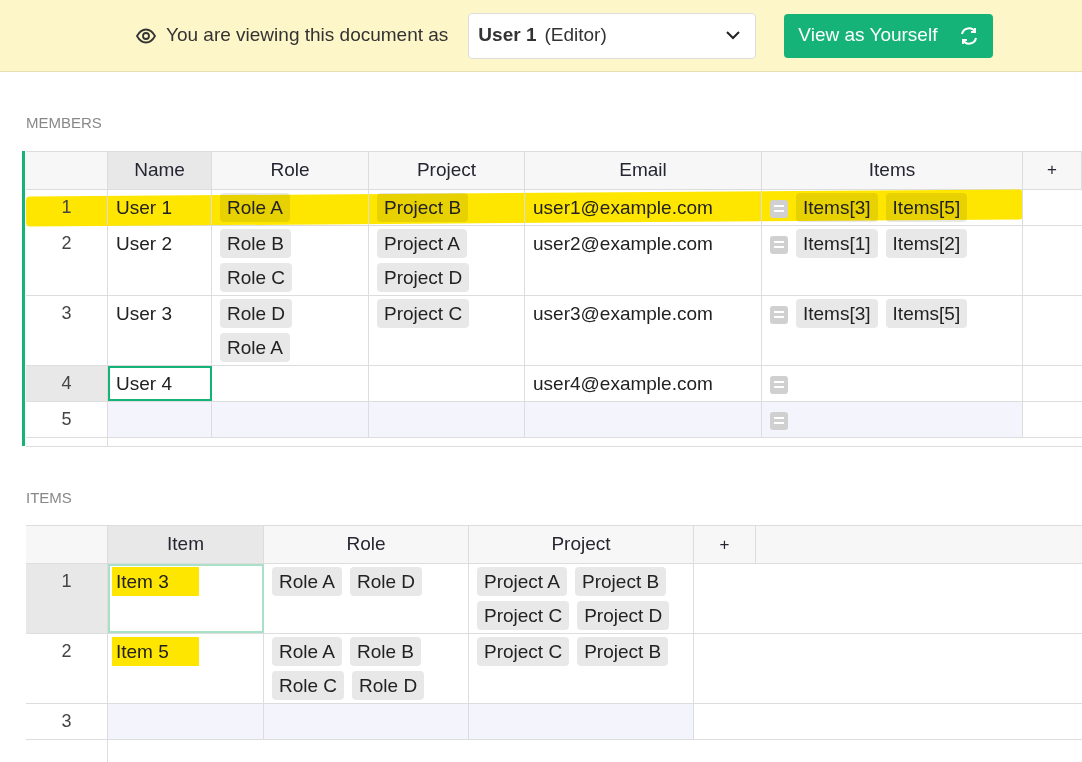 The width and height of the screenshot is (1082, 762). Describe the element at coordinates (144, 243) in the screenshot. I see `cell-text: User 2` at that location.